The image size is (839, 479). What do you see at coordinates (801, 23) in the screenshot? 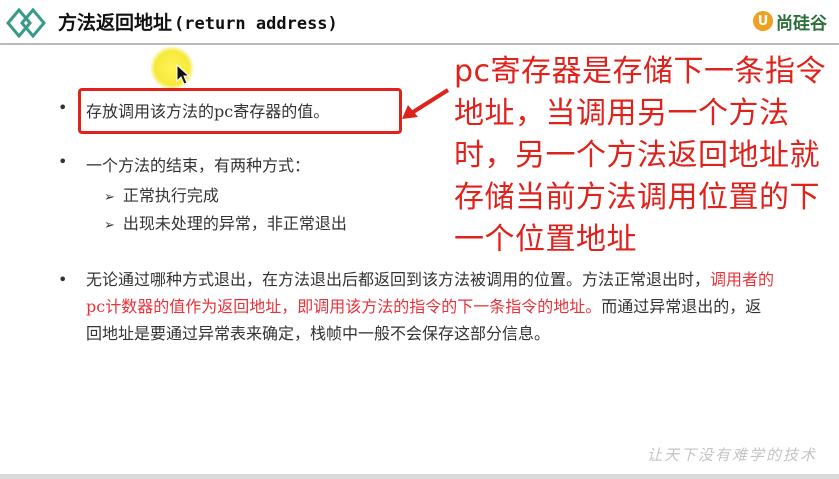
I see `logo-text: 尚硅谷` at bounding box center [801, 23].